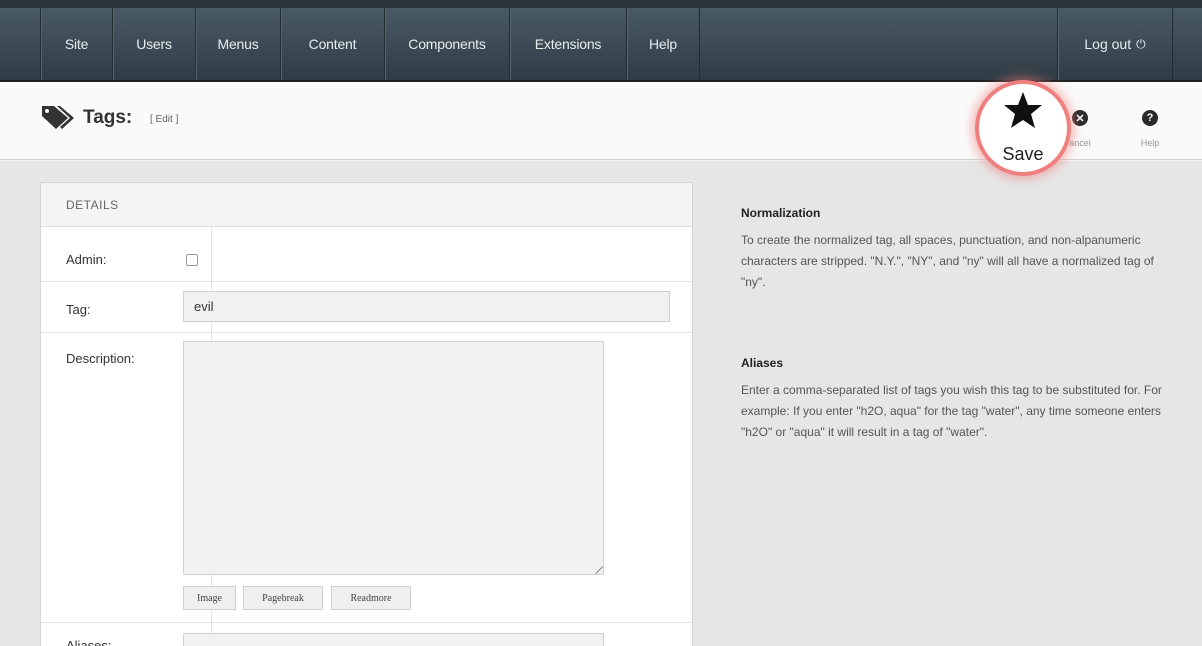 This screenshot has height=646, width=1202. What do you see at coordinates (211, 254) in the screenshot?
I see `row-divider` at bounding box center [211, 254].